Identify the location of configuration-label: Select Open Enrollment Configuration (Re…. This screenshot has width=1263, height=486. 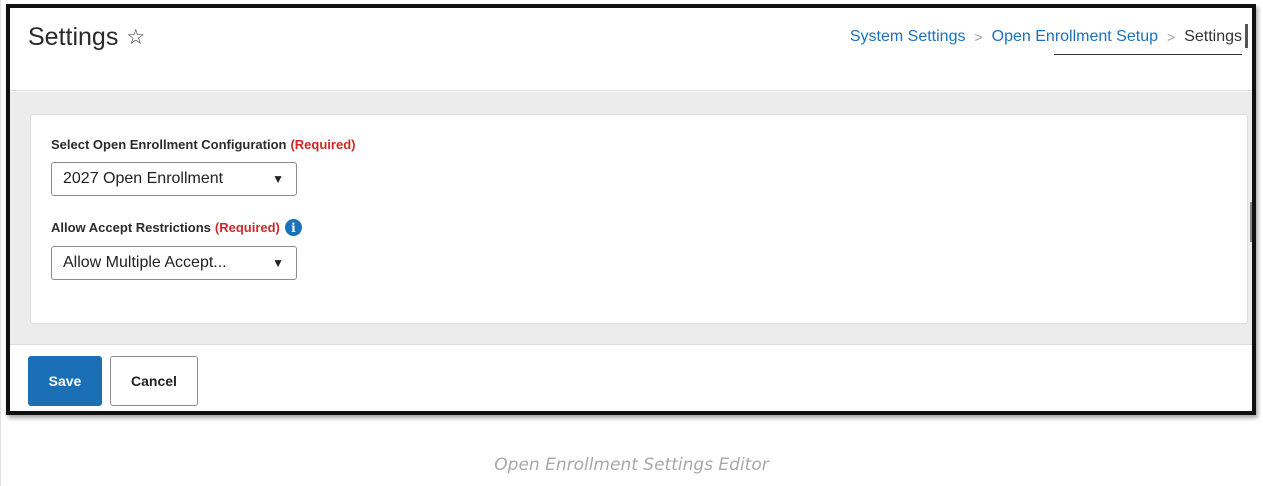
(203, 144).